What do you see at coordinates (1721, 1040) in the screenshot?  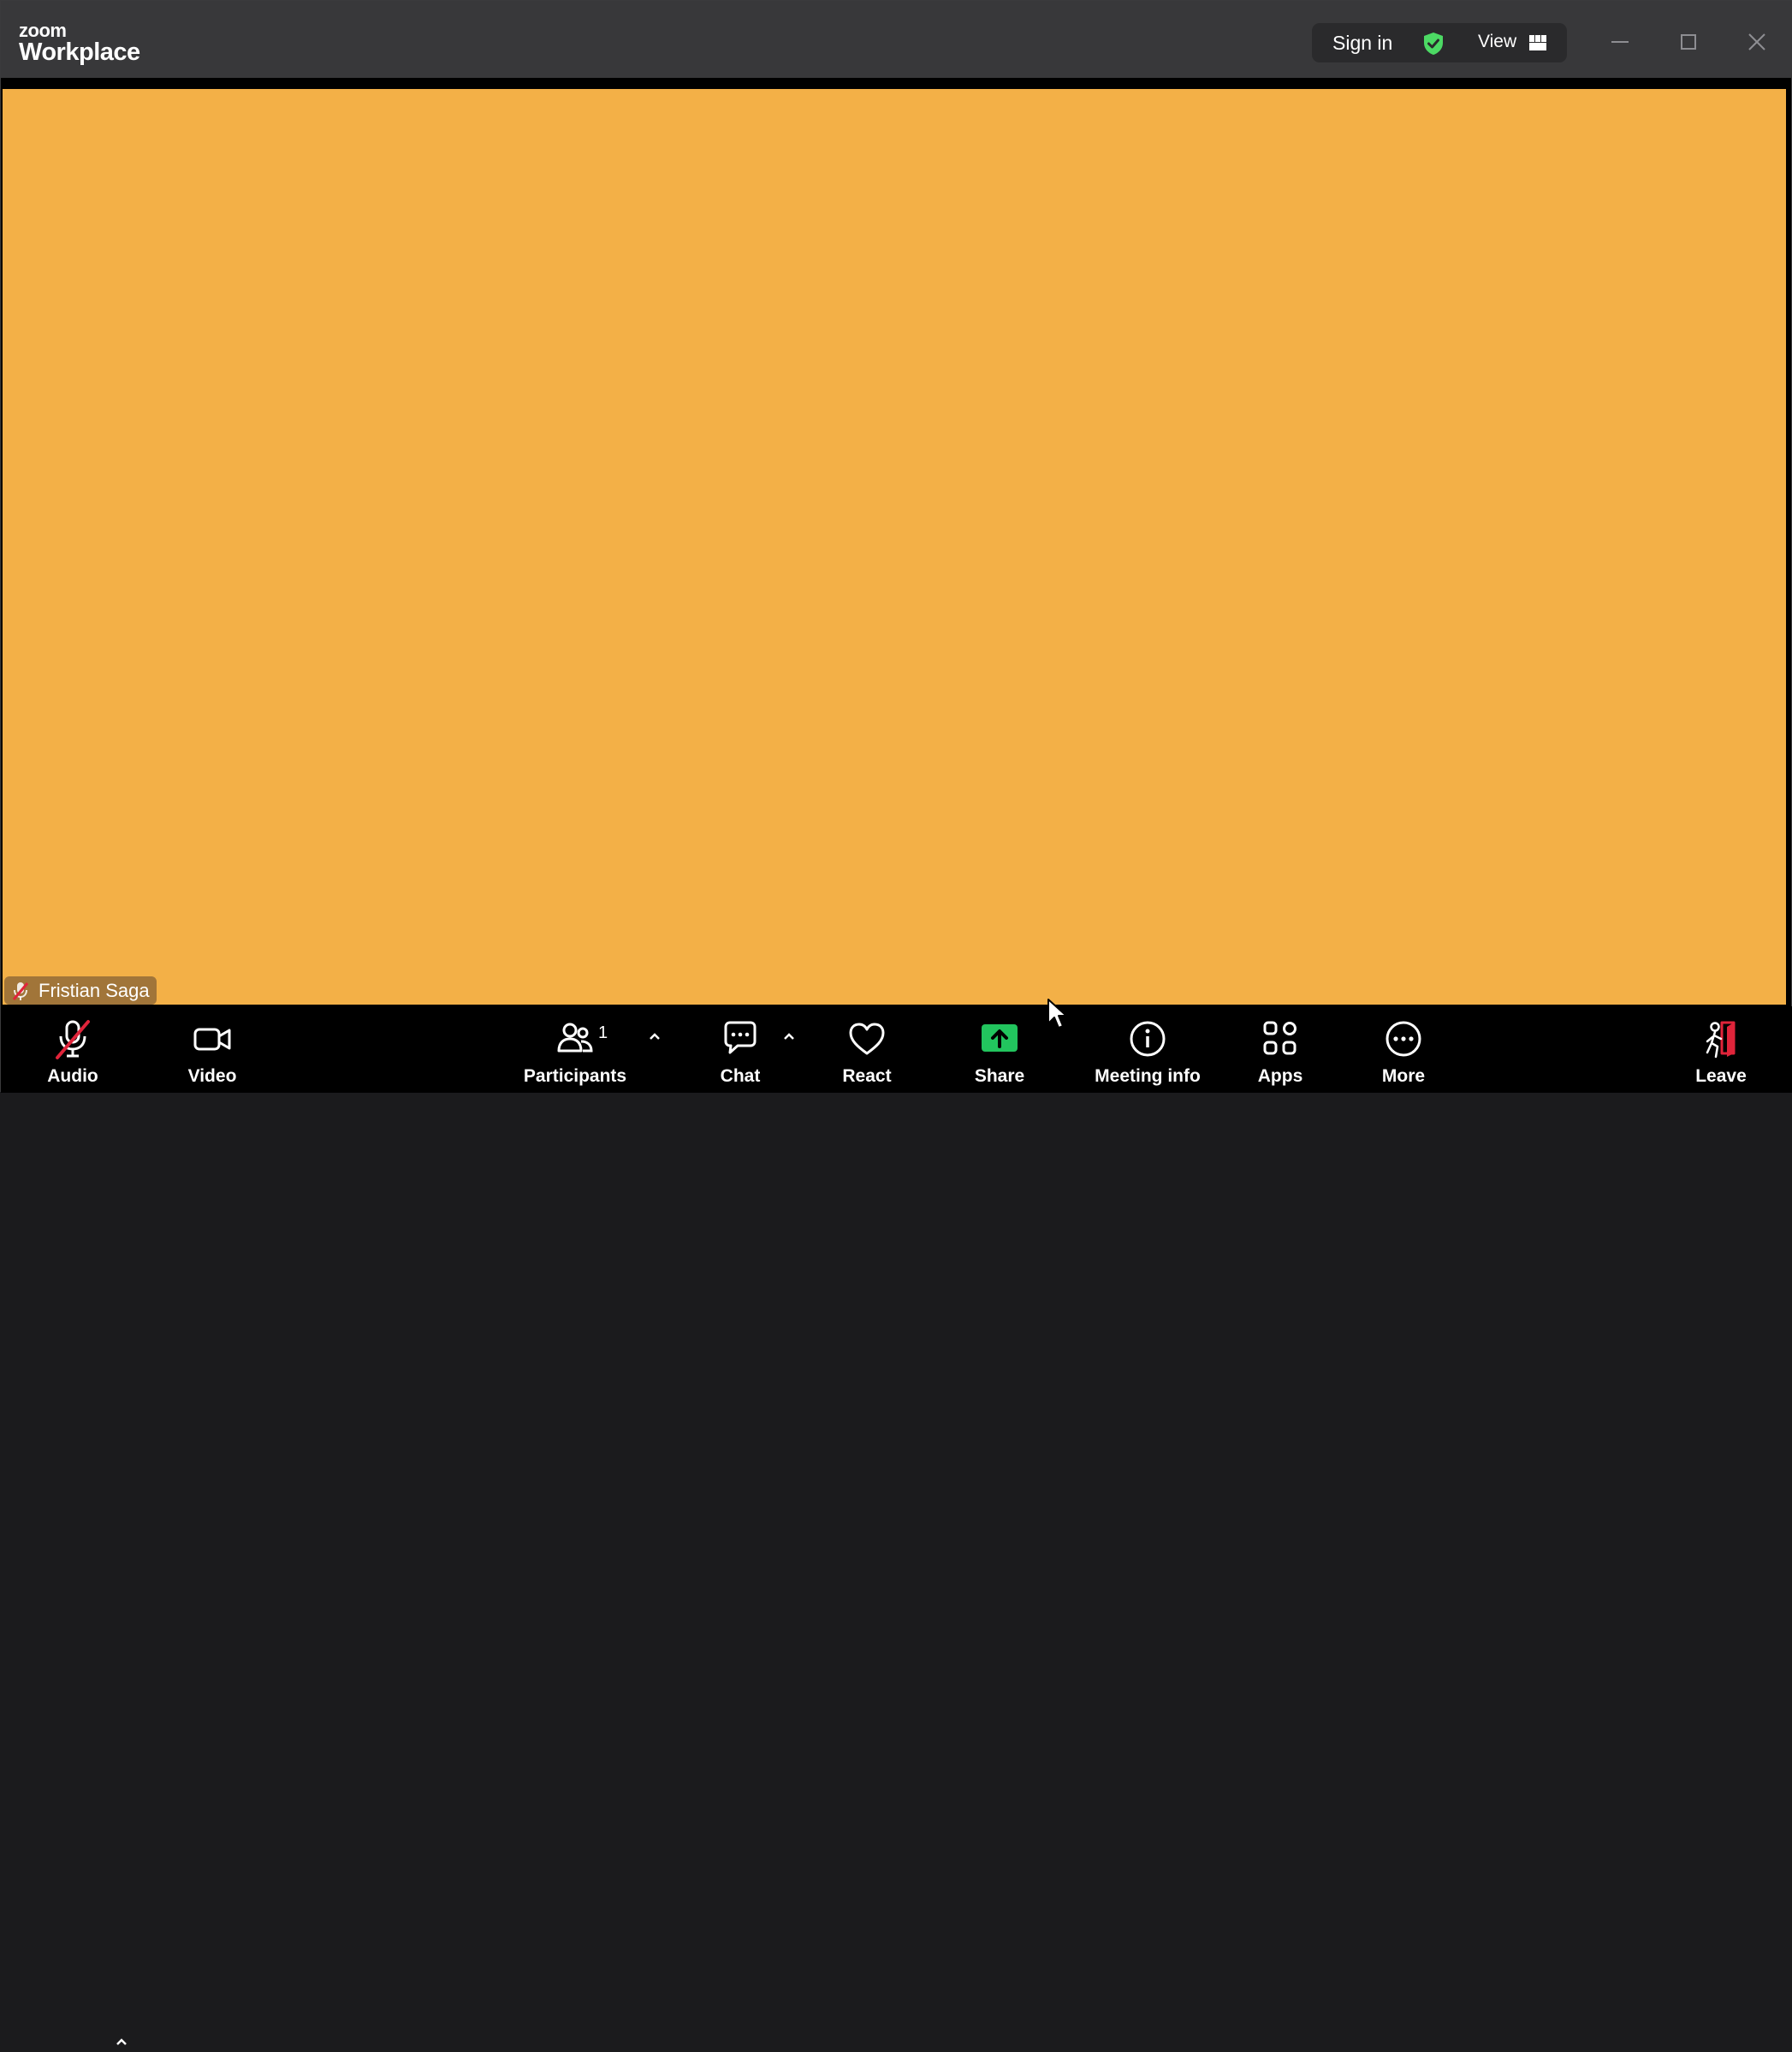 I see `leave-door-icon` at bounding box center [1721, 1040].